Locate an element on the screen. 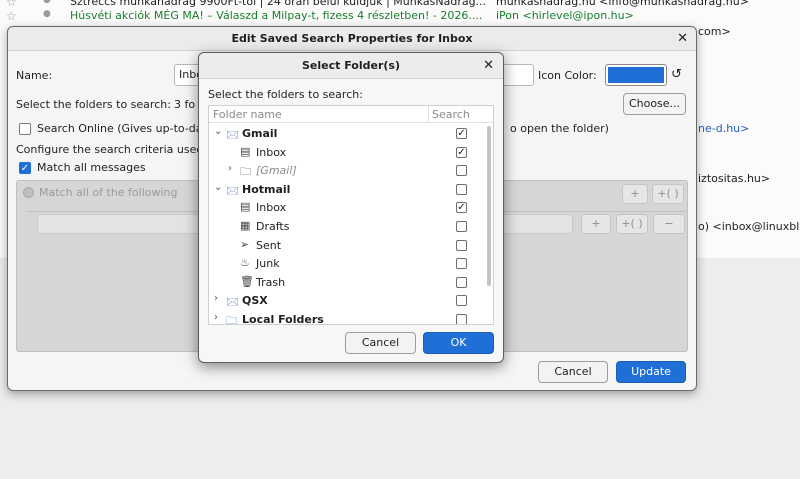  match-all-messages-checkbox: ✓ is located at coordinates (25, 168).